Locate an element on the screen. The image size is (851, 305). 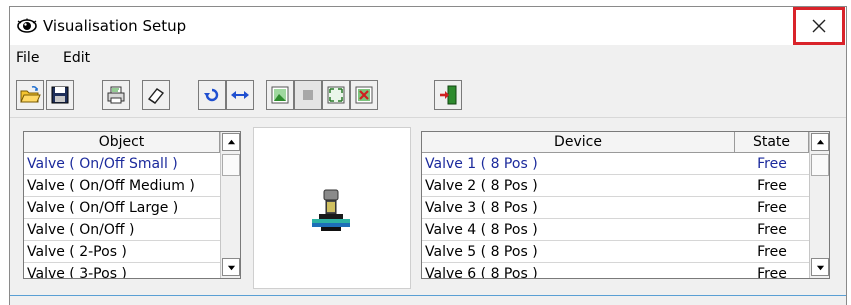
image-green-icon is located at coordinates (280, 95).